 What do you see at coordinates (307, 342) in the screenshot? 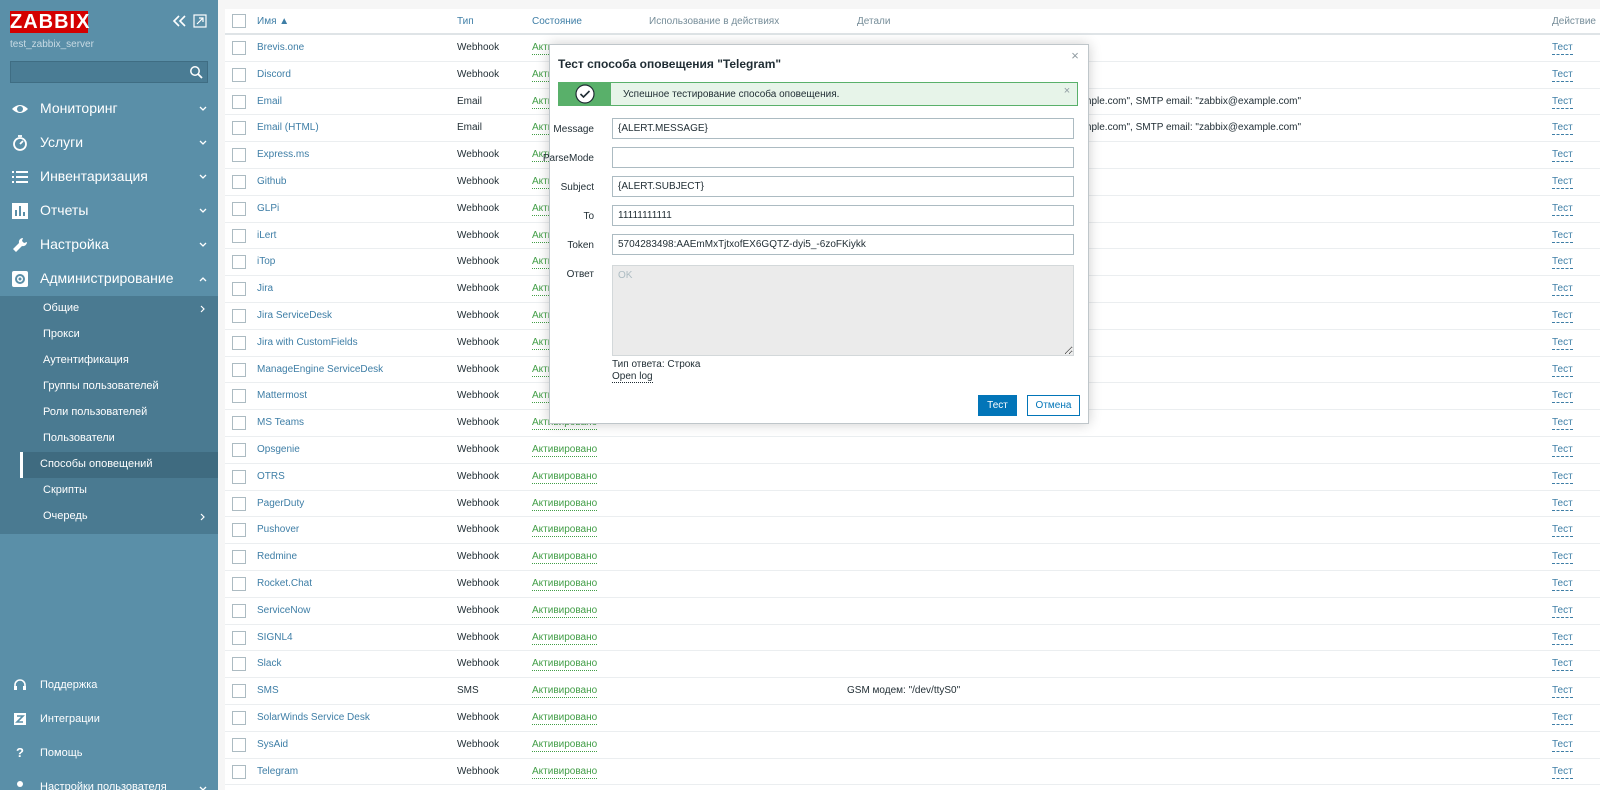
I see `media-type-name-link: Jira with CustomFields` at bounding box center [307, 342].